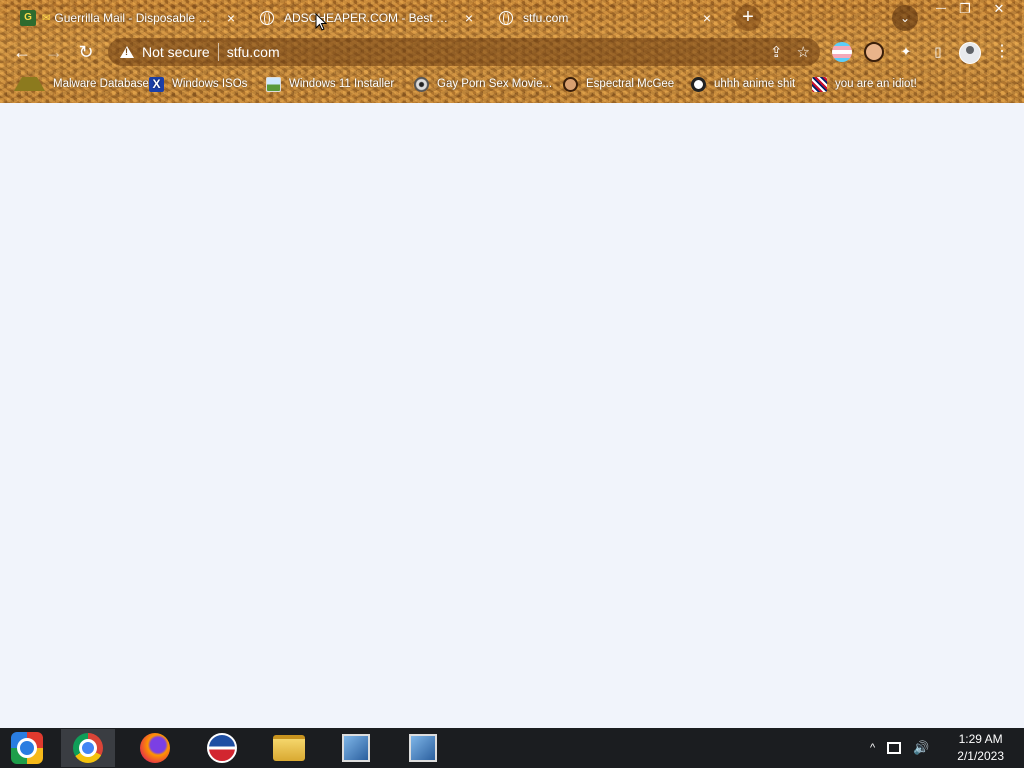 The width and height of the screenshot is (1024, 768). What do you see at coordinates (546, 18) in the screenshot?
I see `tab-title: stfu.com` at bounding box center [546, 18].